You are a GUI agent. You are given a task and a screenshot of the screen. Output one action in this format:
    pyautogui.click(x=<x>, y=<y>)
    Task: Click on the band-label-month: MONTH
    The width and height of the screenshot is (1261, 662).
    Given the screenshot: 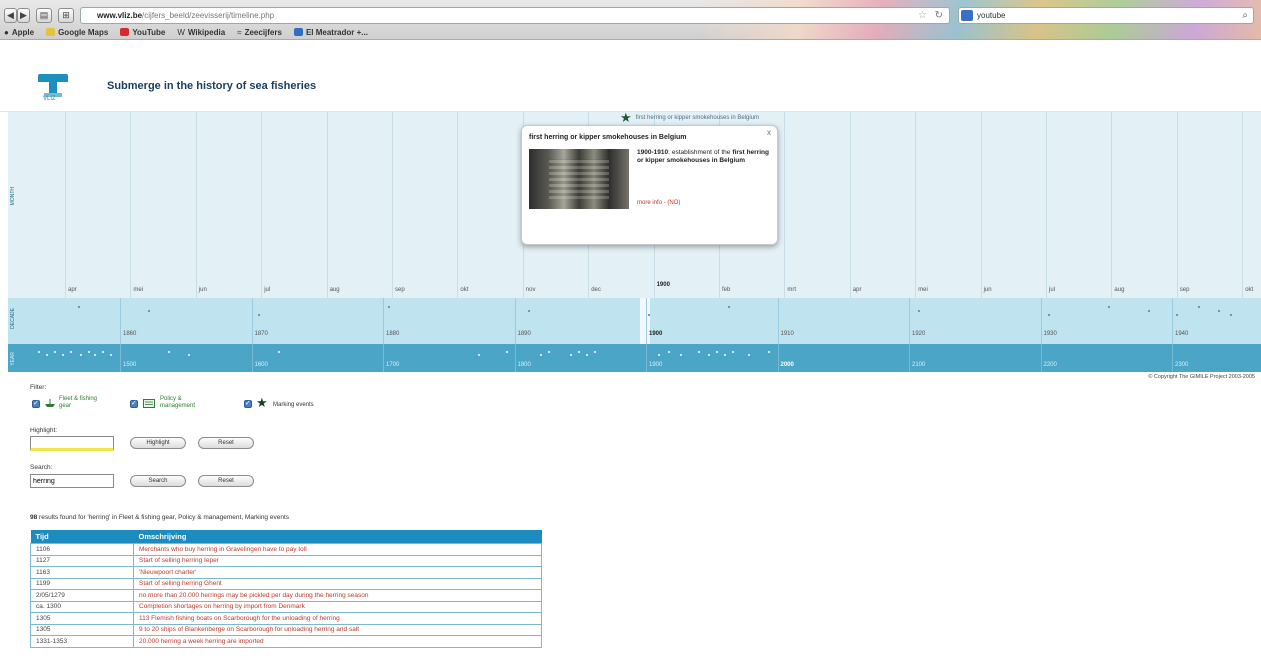 What is the action you would take?
    pyautogui.click(x=13, y=196)
    